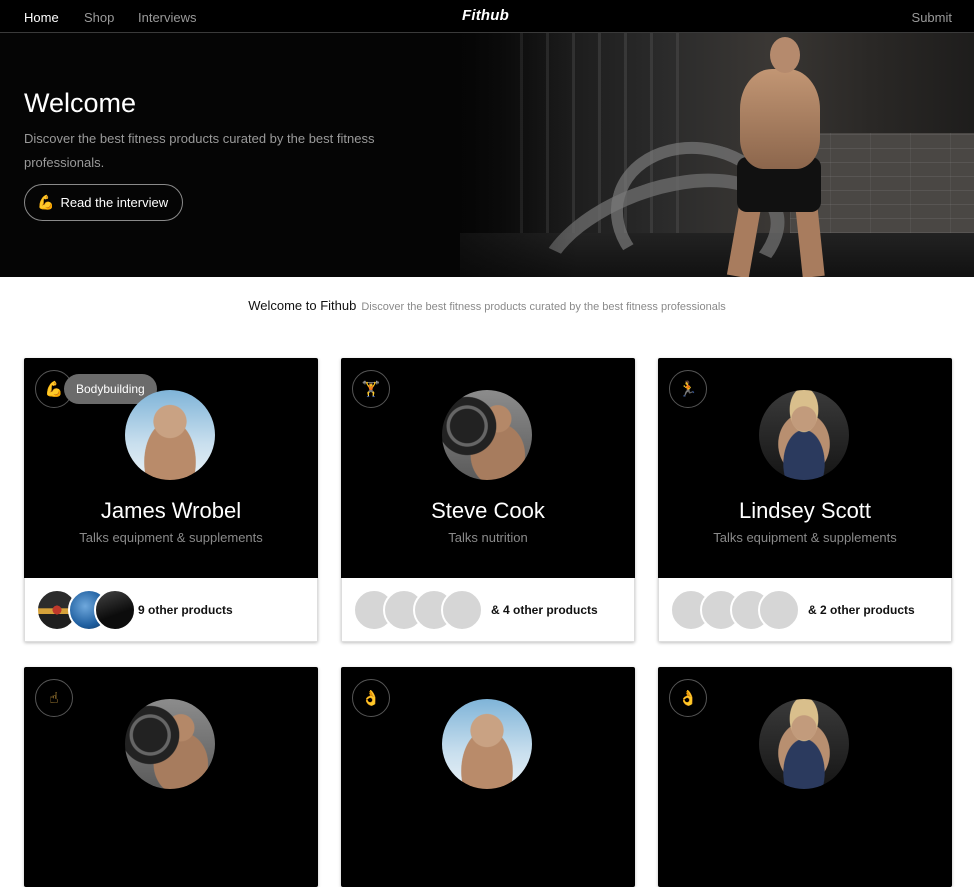 Image resolution: width=974 pixels, height=887 pixels. What do you see at coordinates (932, 17) in the screenshot?
I see `nav-submit-link: Submit` at bounding box center [932, 17].